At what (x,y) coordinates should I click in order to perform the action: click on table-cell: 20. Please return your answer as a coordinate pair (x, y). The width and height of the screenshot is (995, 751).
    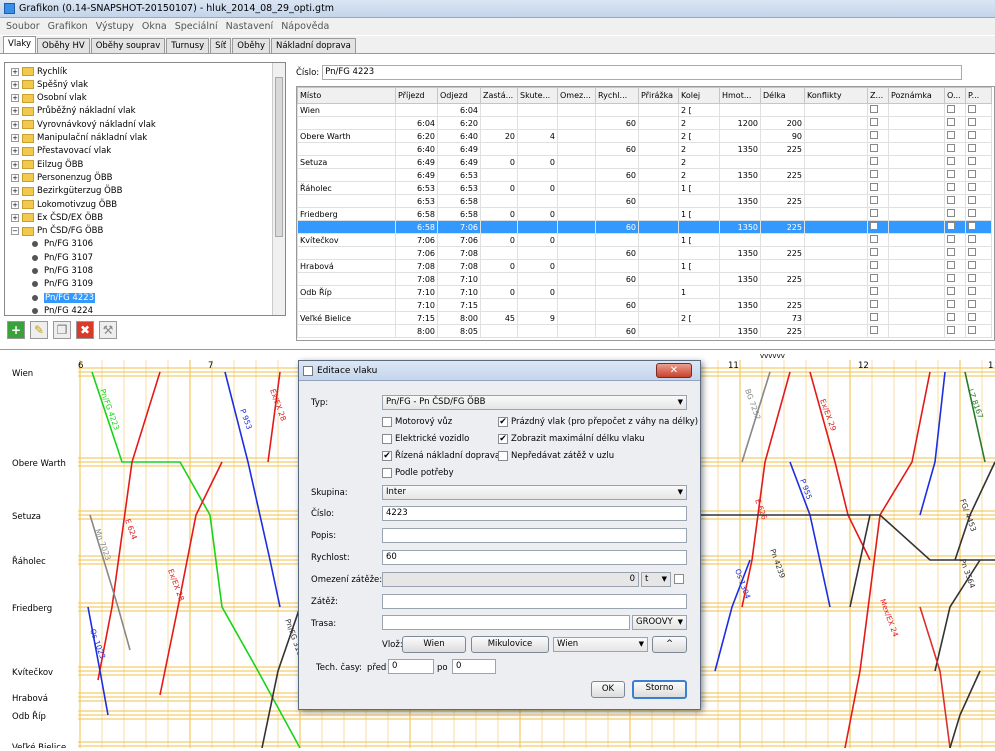
    Looking at the image, I should click on (499, 136).